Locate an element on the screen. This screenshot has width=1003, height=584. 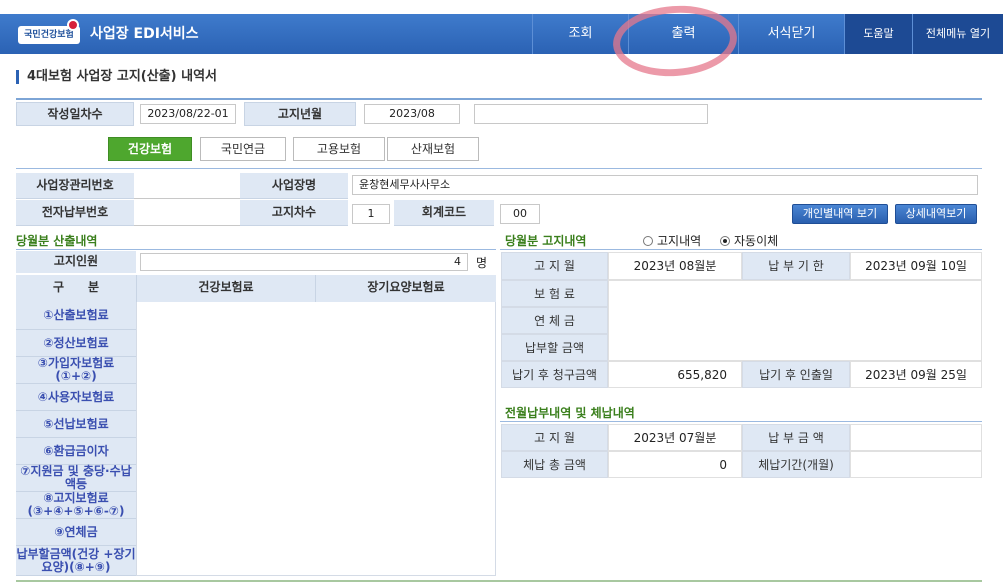
due-date-label: 납 부 기 한 is located at coordinates (796, 266).